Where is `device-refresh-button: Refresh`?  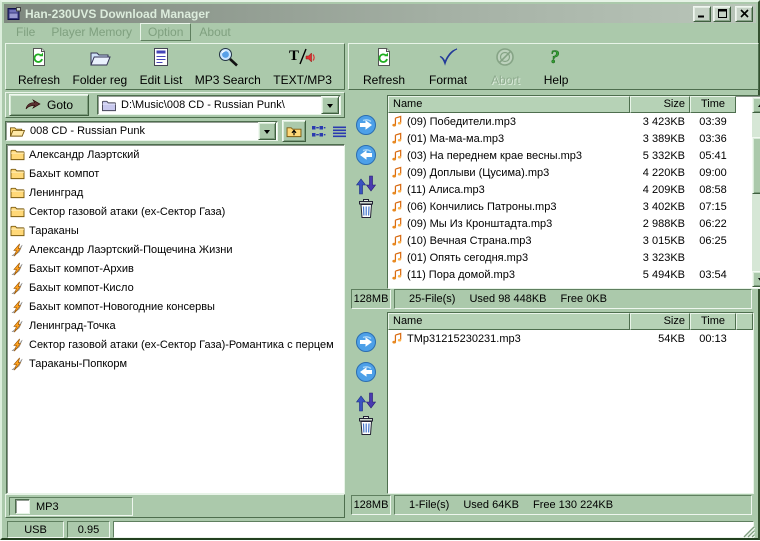 device-refresh-button: Refresh is located at coordinates (384, 66).